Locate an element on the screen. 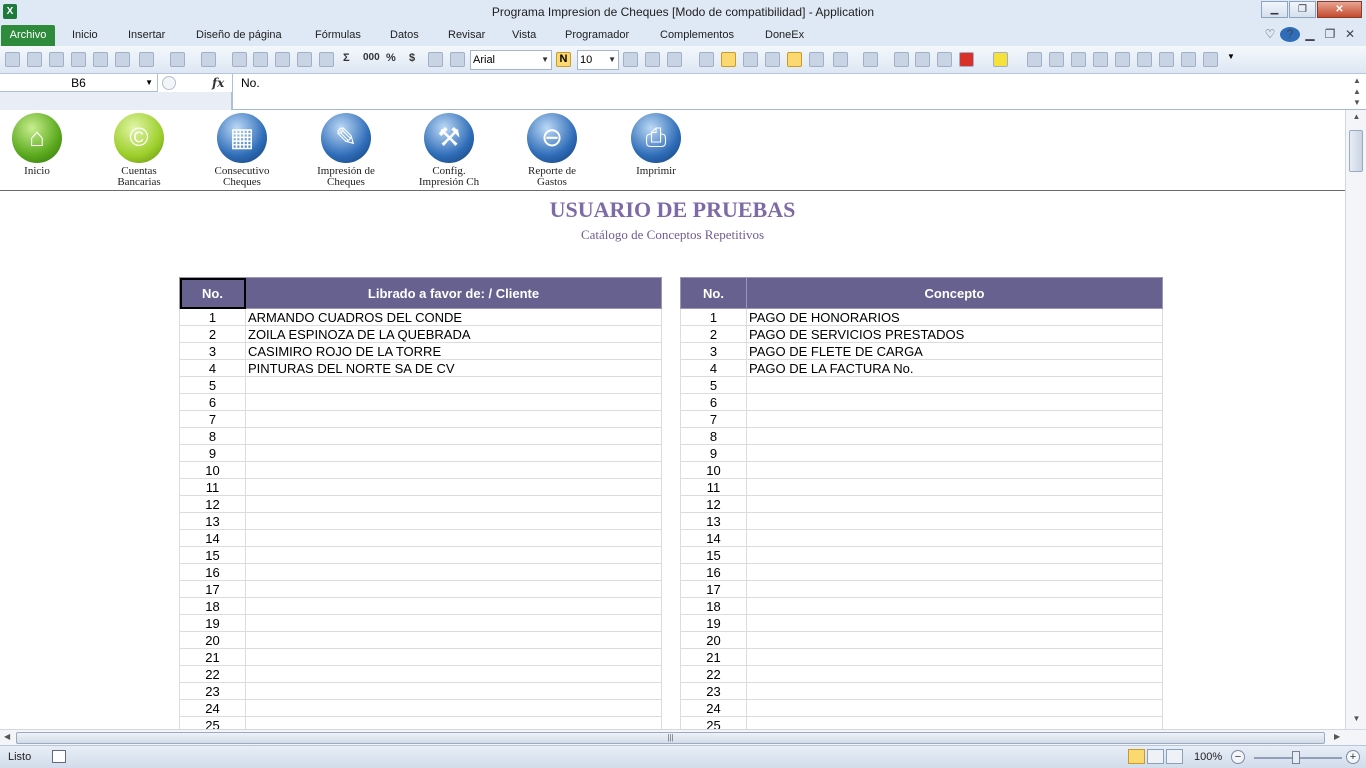 Image resolution: width=1366 pixels, height=768 pixels. zoom-slider-knob is located at coordinates (1296, 757).